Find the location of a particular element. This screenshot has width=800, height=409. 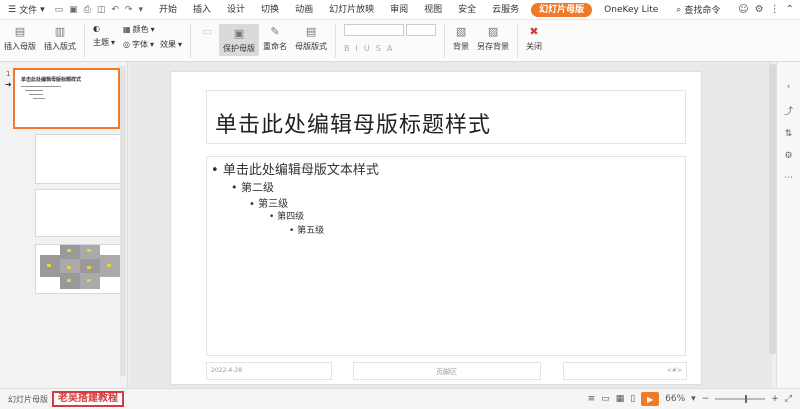

thumbnail-scrollbar is located at coordinates (123, 221).